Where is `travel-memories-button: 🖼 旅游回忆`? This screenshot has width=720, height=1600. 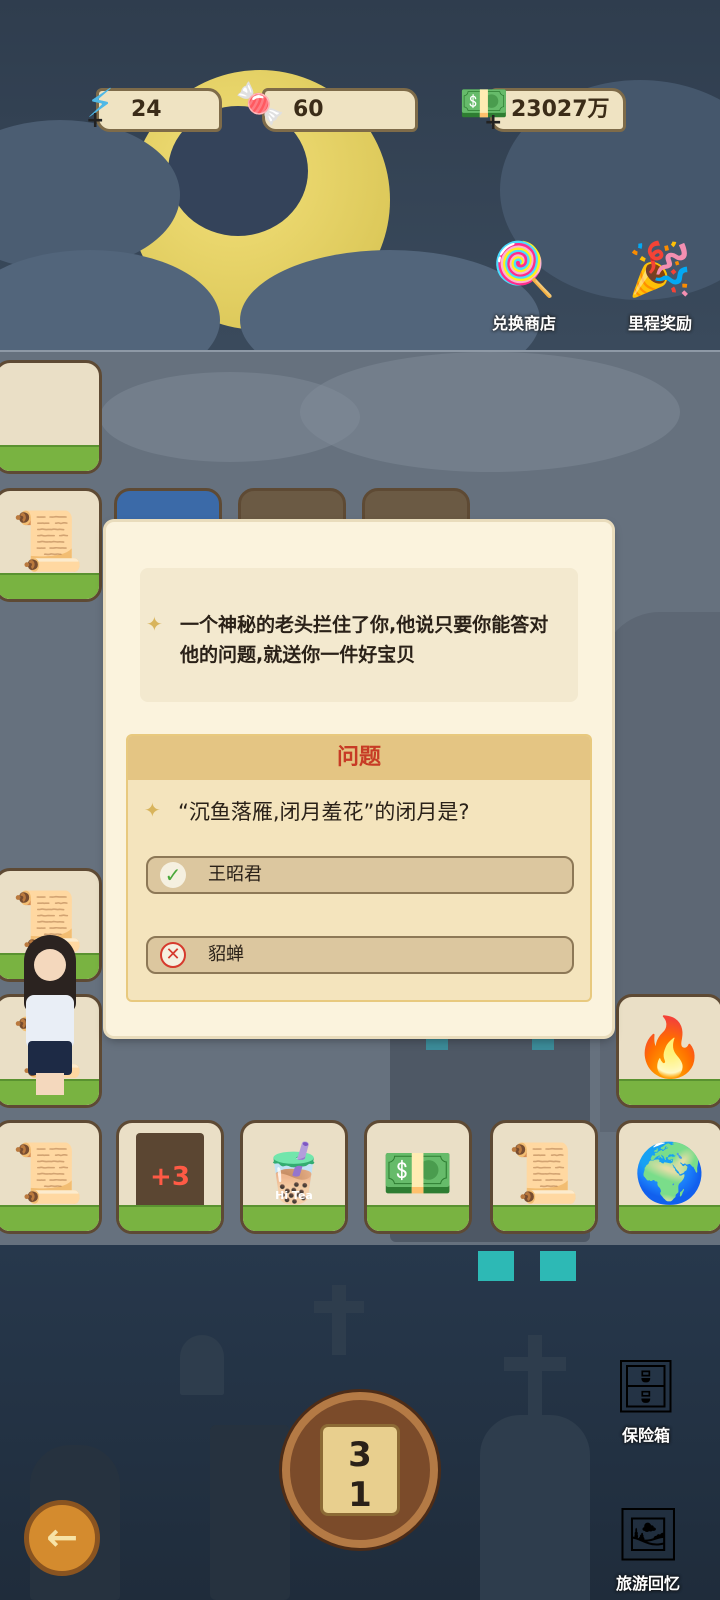
travel-memories-button: 🖼 旅游回忆 is located at coordinates (648, 1547).